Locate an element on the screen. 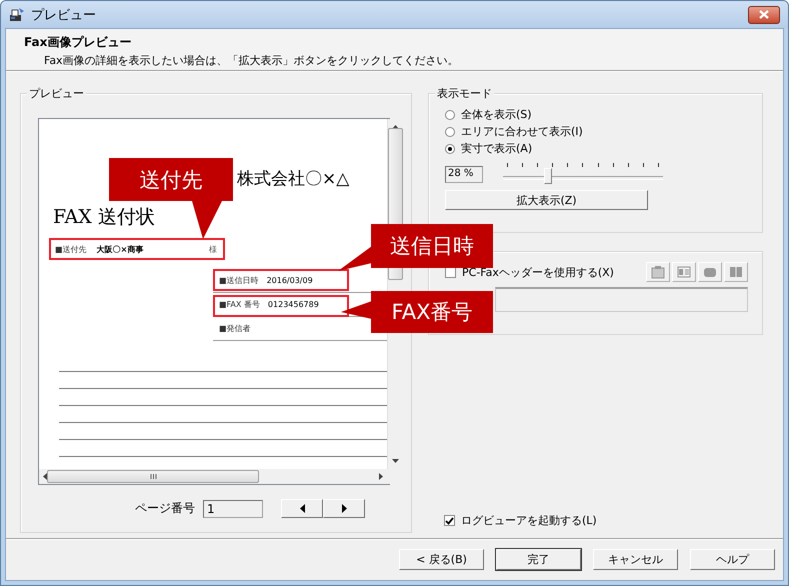  scroll-down-icon is located at coordinates (395, 461).